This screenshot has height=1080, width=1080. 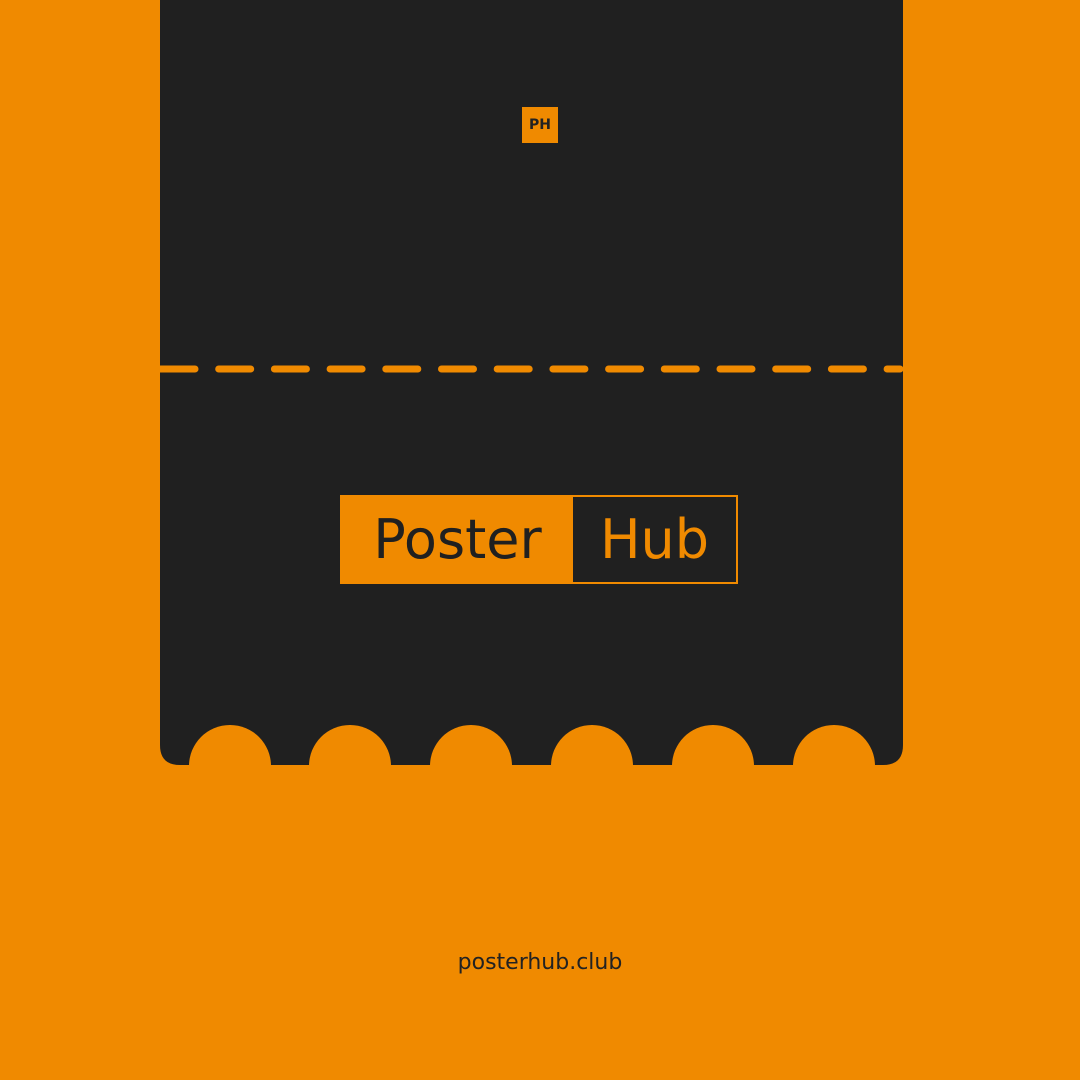 I want to click on website-url: posterhub.club, so click(x=540, y=962).